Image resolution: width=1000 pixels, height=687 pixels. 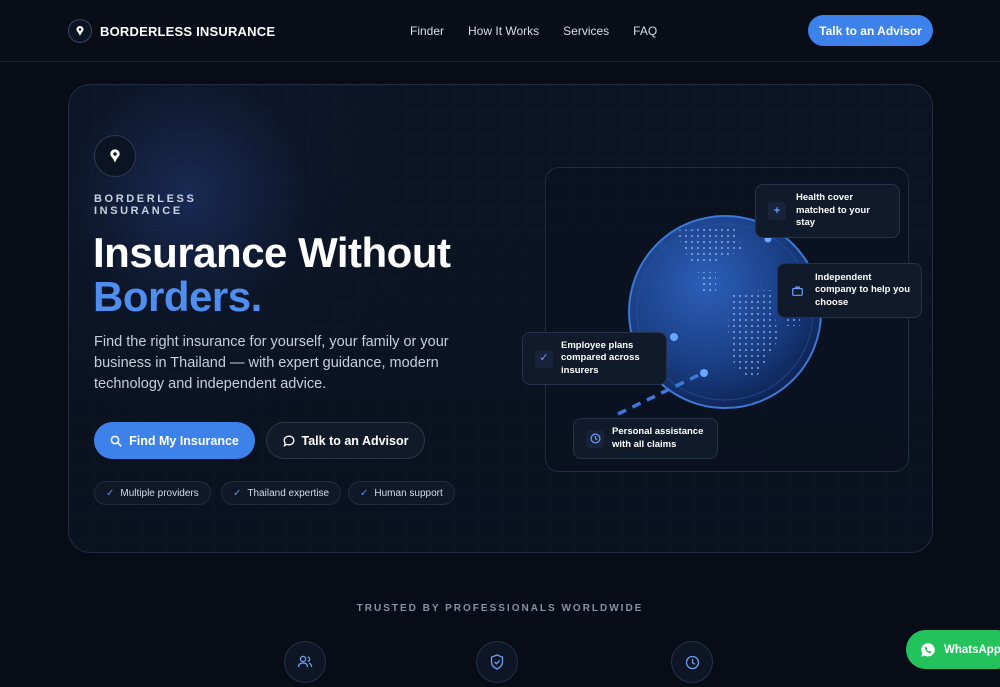 What do you see at coordinates (355, 440) in the screenshot?
I see `talk-to-advisor-label: Talk to an Advisor` at bounding box center [355, 440].